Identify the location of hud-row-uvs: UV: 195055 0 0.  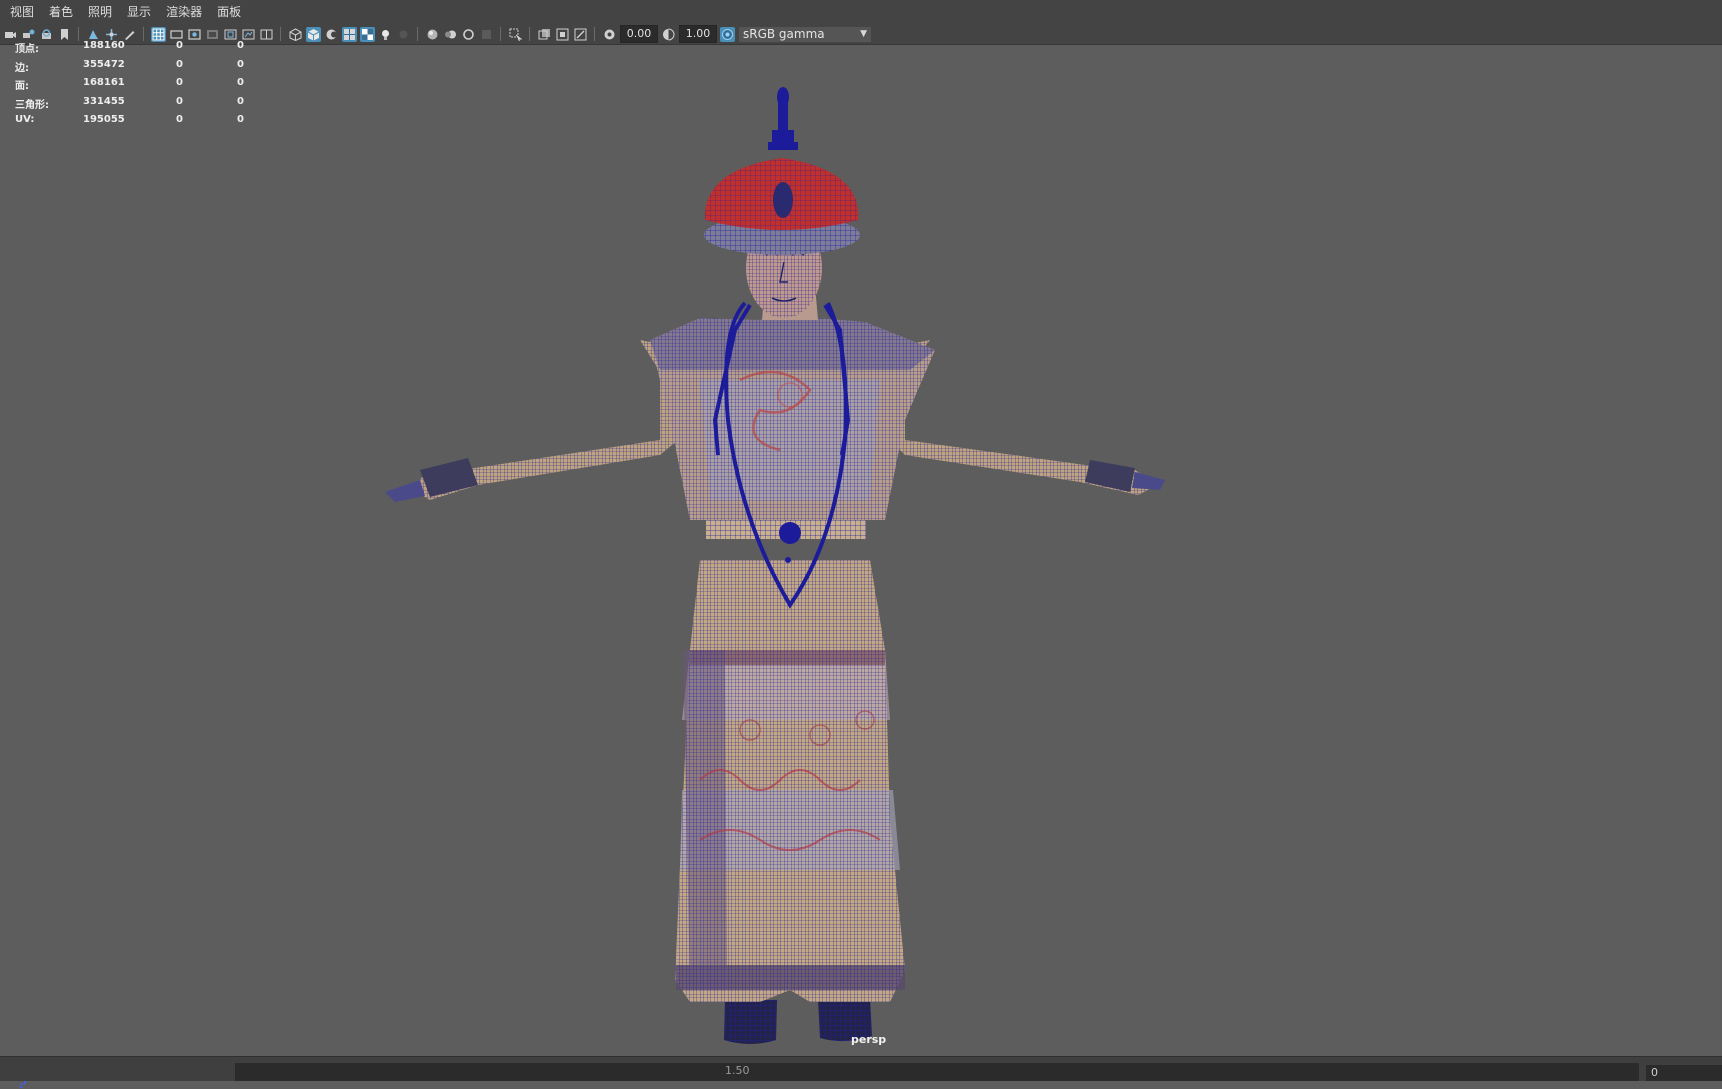
(135, 123).